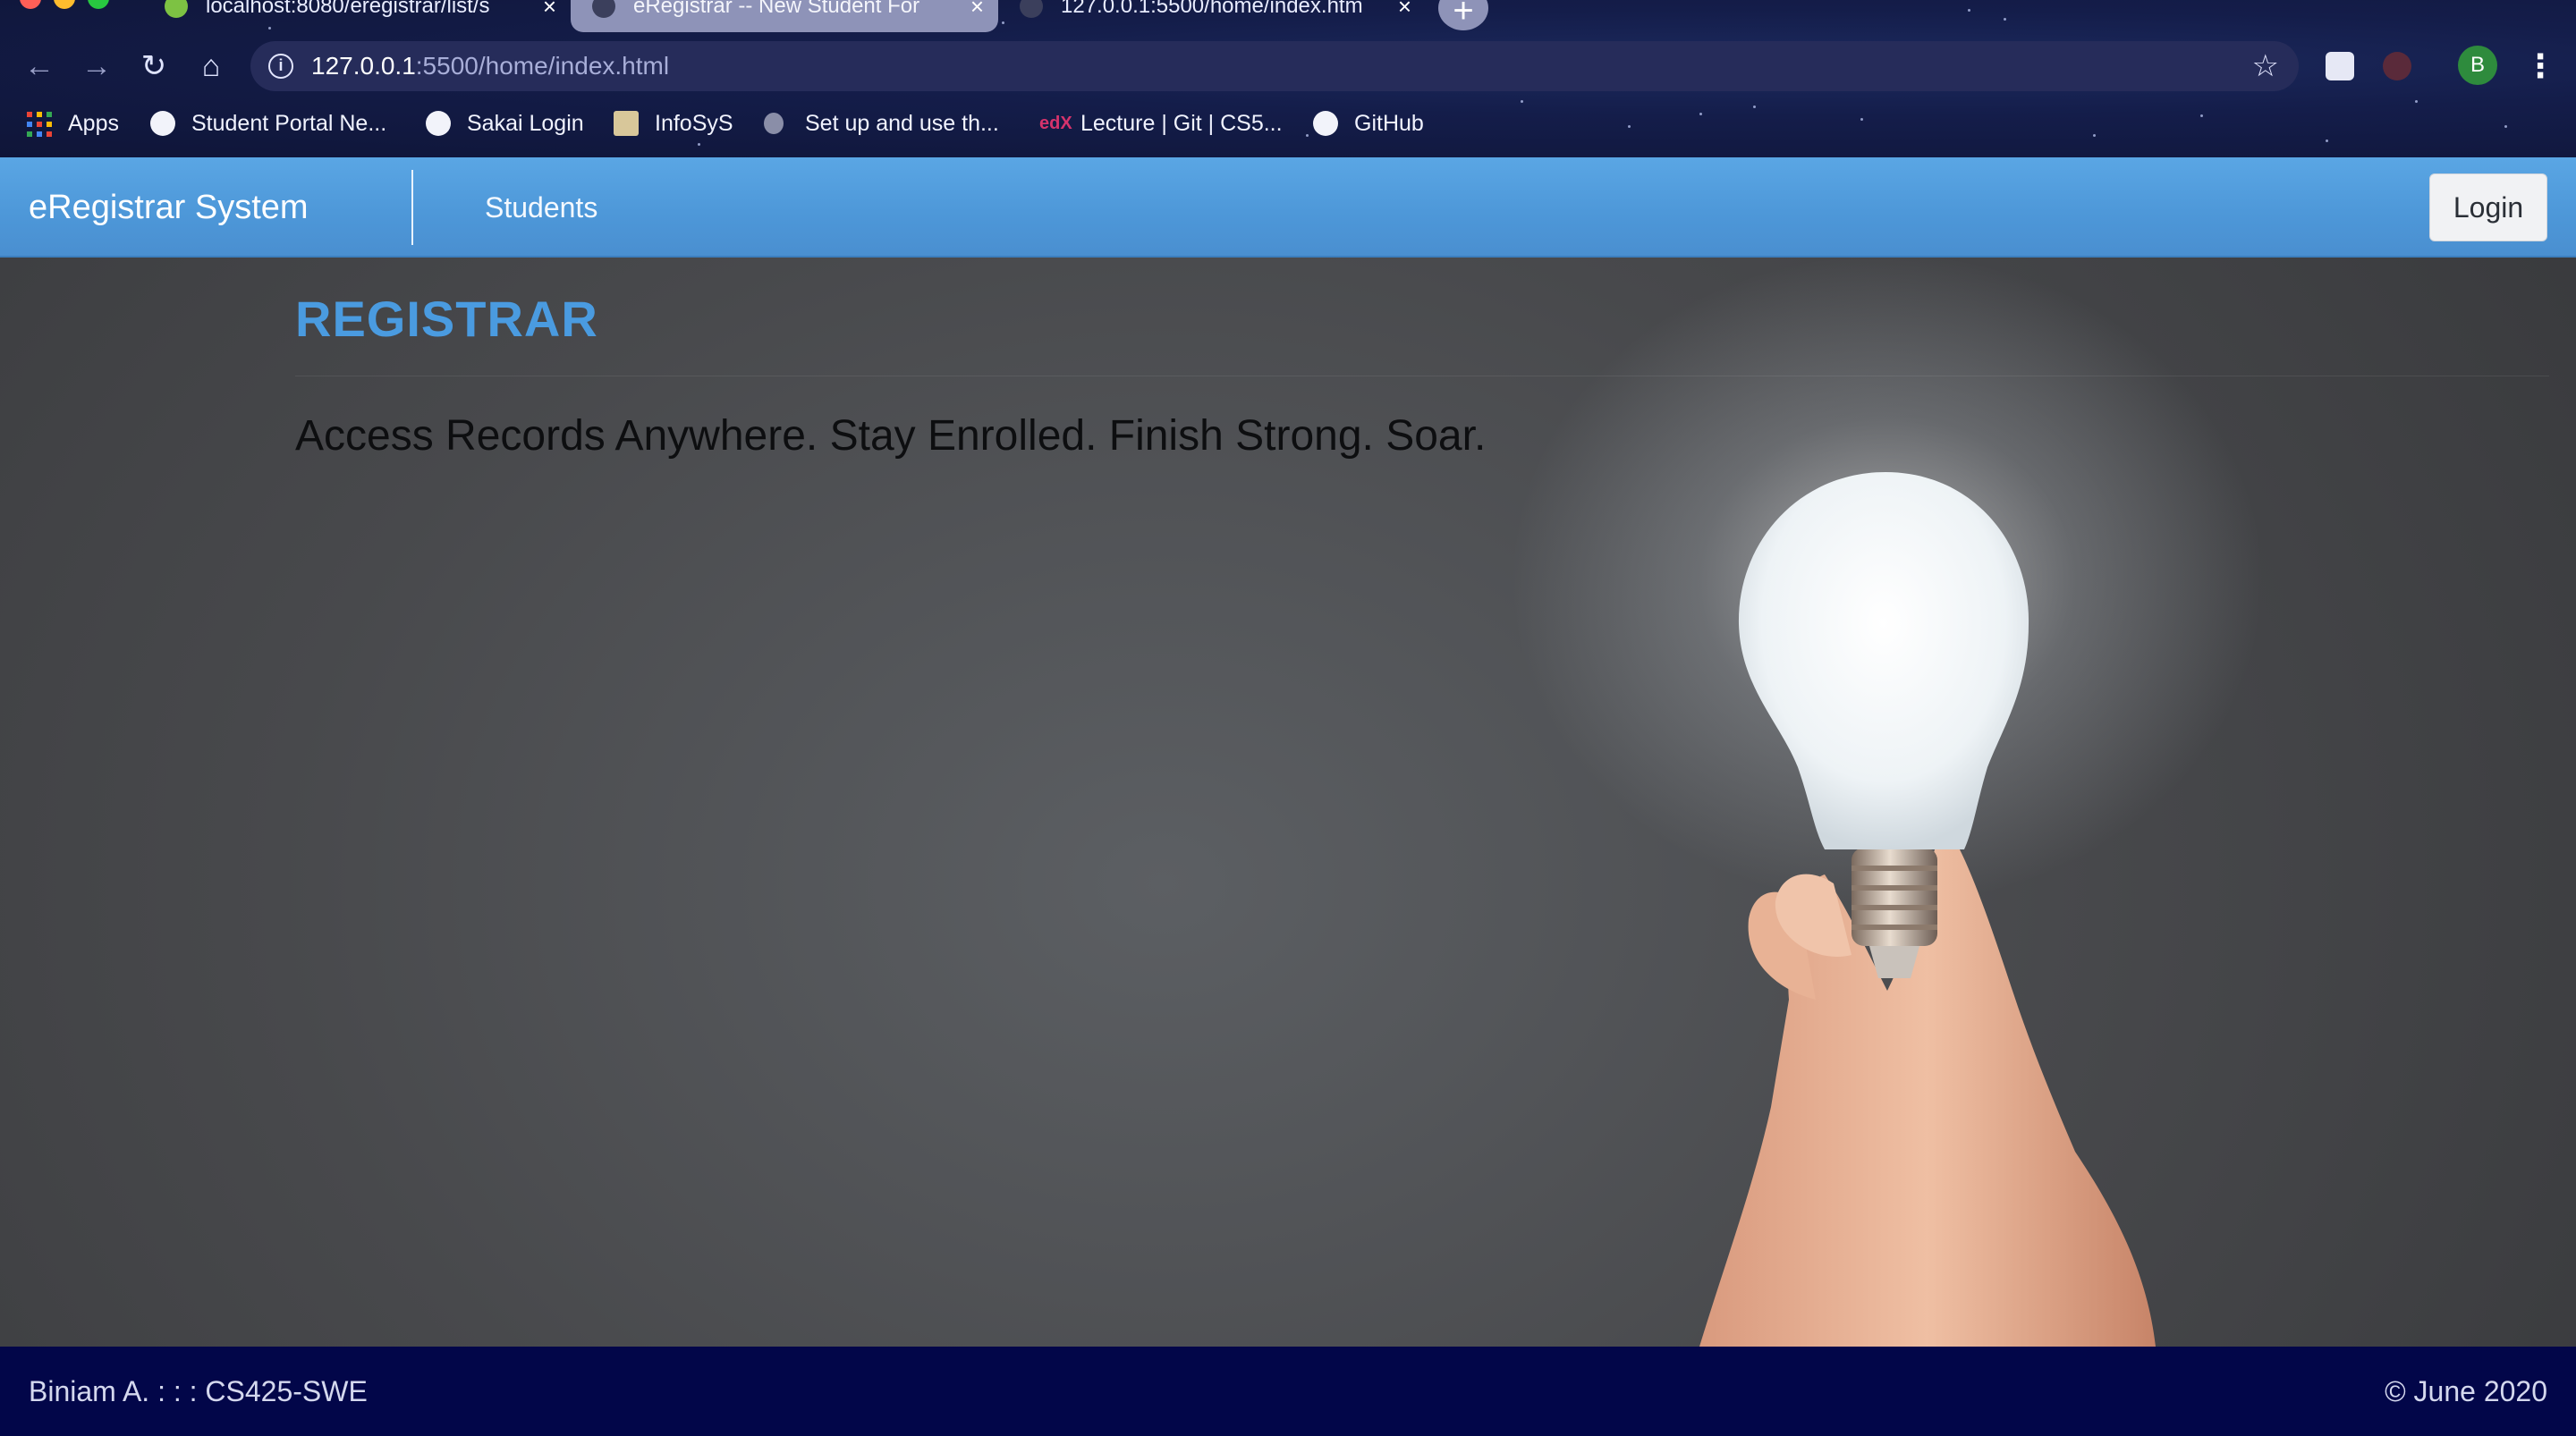  Describe the element at coordinates (1212, 9) in the screenshot. I see `tab-title: 127.0.0.1:5500/home/index.htm` at that location.